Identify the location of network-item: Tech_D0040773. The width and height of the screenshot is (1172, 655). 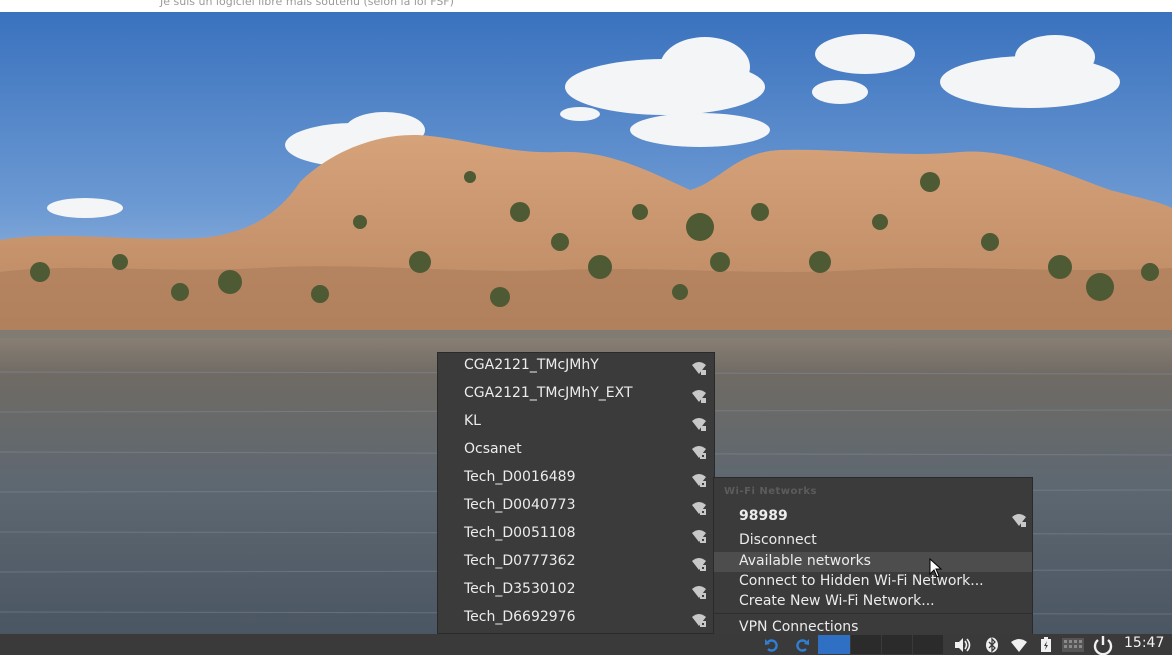
(576, 507).